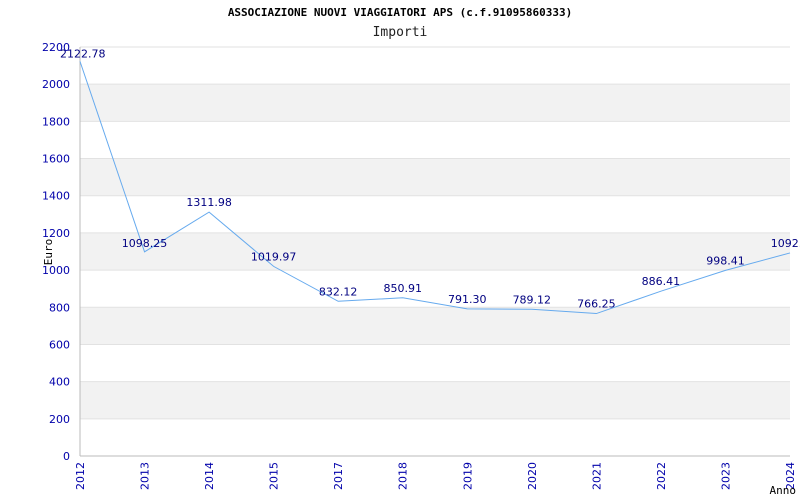 The height and width of the screenshot is (500, 800). What do you see at coordinates (532, 476) in the screenshot?
I see `x-tick-label: 2020` at bounding box center [532, 476].